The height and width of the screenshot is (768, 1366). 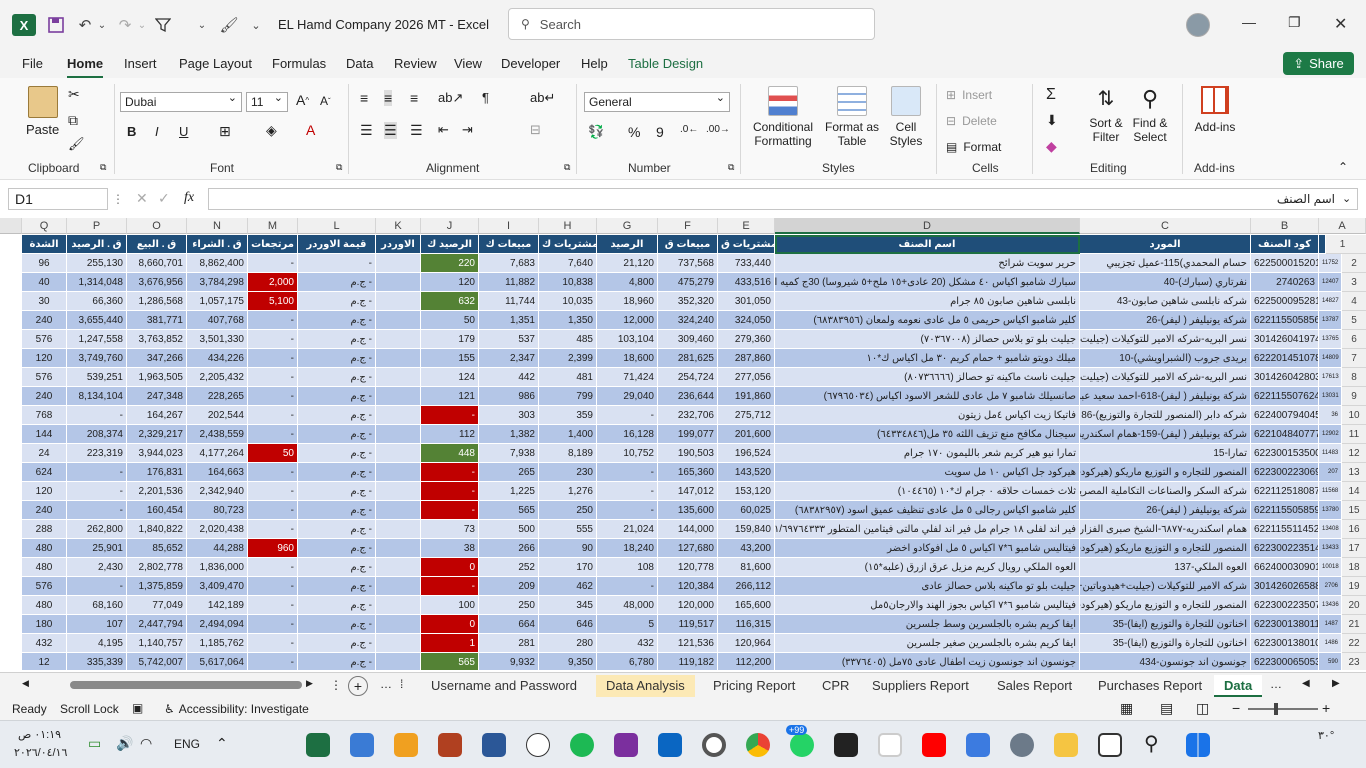 I want to click on table-cell: 2,802,778, so click(x=157, y=567).